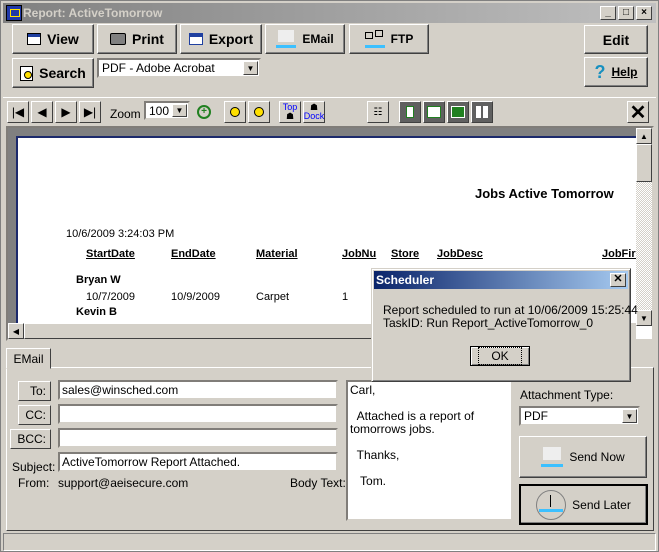 This screenshot has width=659, height=552. What do you see at coordinates (290, 116) in the screenshot?
I see `top-icon: ☗` at bounding box center [290, 116].